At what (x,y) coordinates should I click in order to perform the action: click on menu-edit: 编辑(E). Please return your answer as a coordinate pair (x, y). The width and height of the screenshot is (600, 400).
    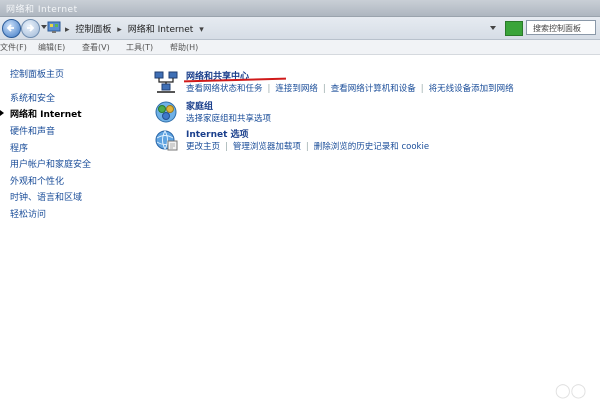
    Looking at the image, I should click on (51, 47).